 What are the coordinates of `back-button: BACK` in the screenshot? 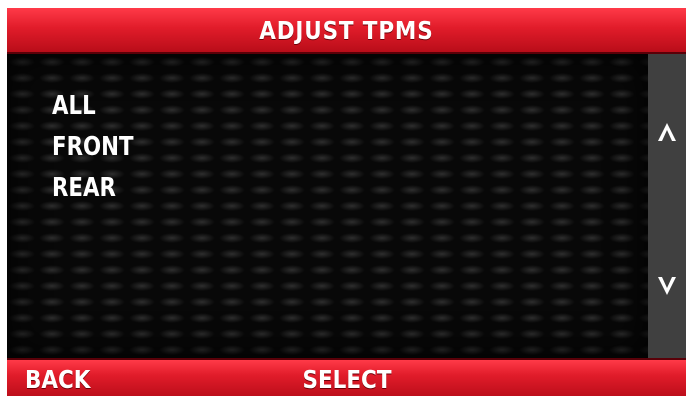 It's located at (57, 378).